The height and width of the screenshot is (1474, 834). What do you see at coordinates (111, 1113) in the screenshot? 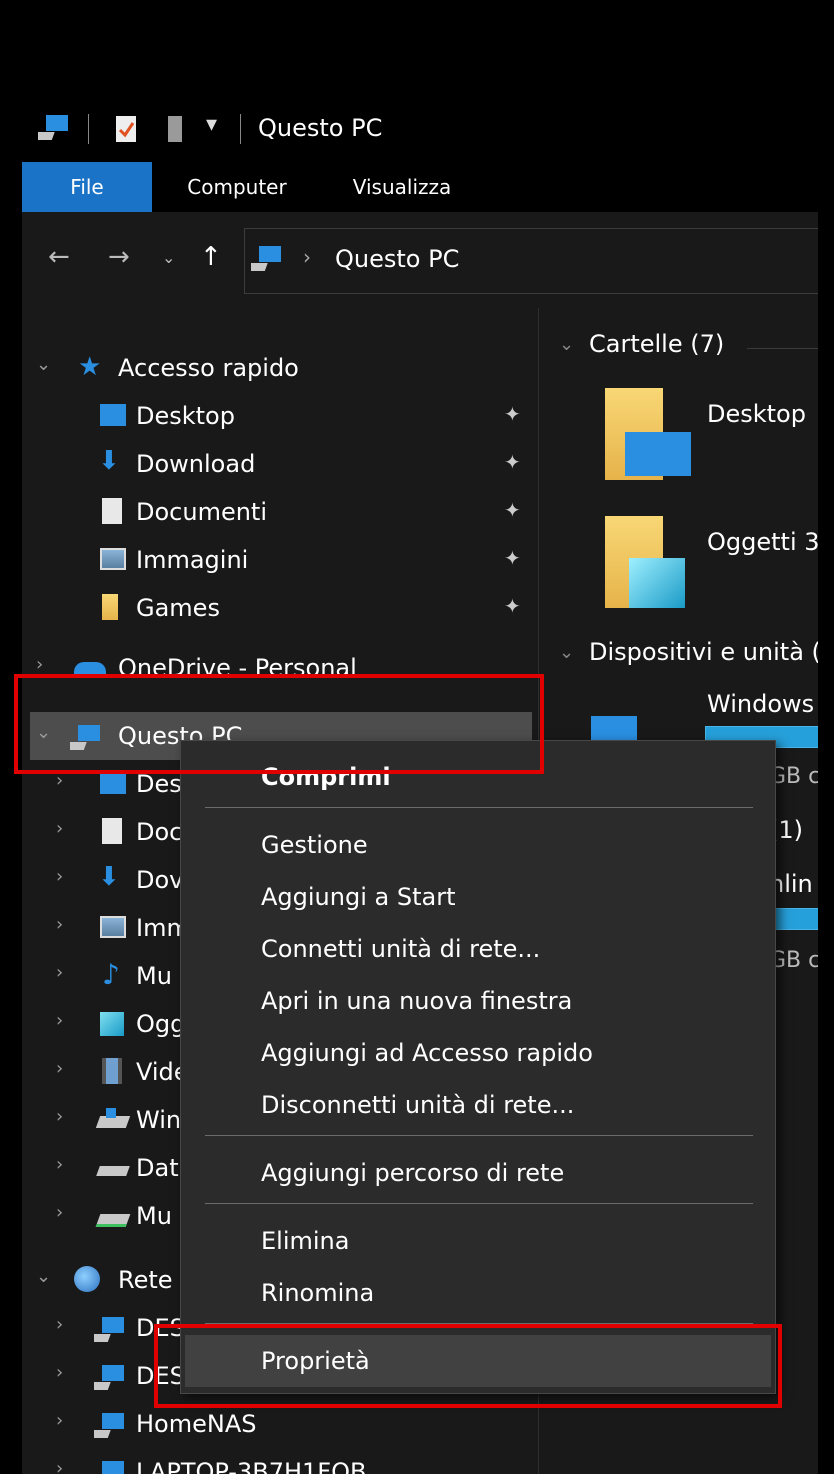
I see `windows-logo-icon` at bounding box center [111, 1113].